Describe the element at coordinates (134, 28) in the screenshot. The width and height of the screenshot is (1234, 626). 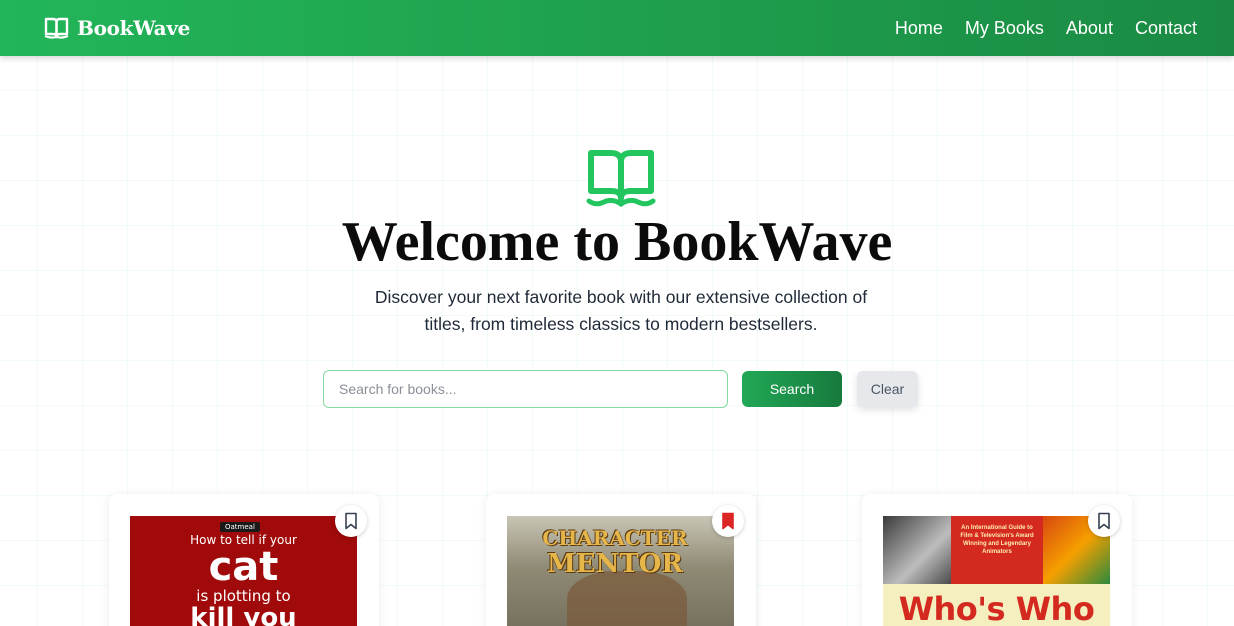
I see `brand-name: BookWave` at that location.